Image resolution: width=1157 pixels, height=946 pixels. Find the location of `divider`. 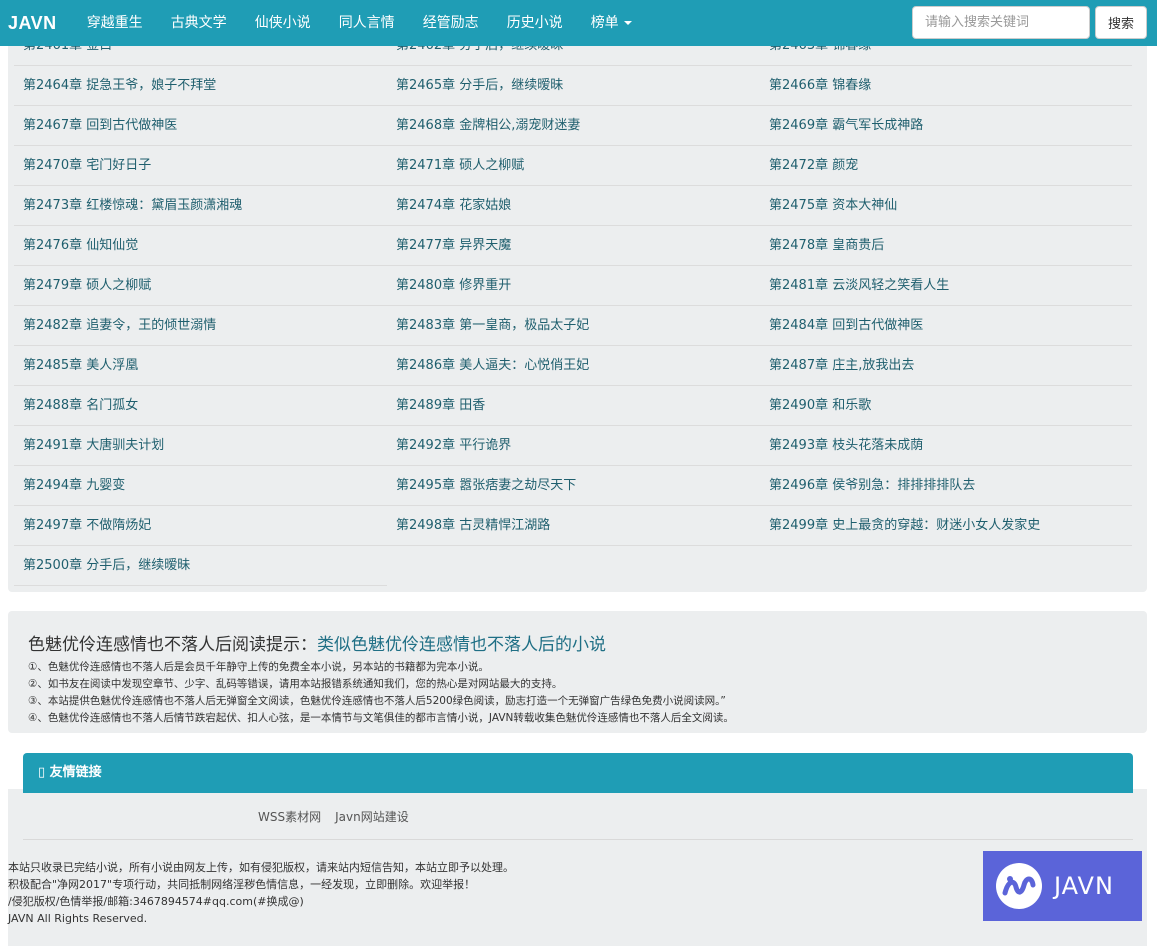

divider is located at coordinates (578, 839).